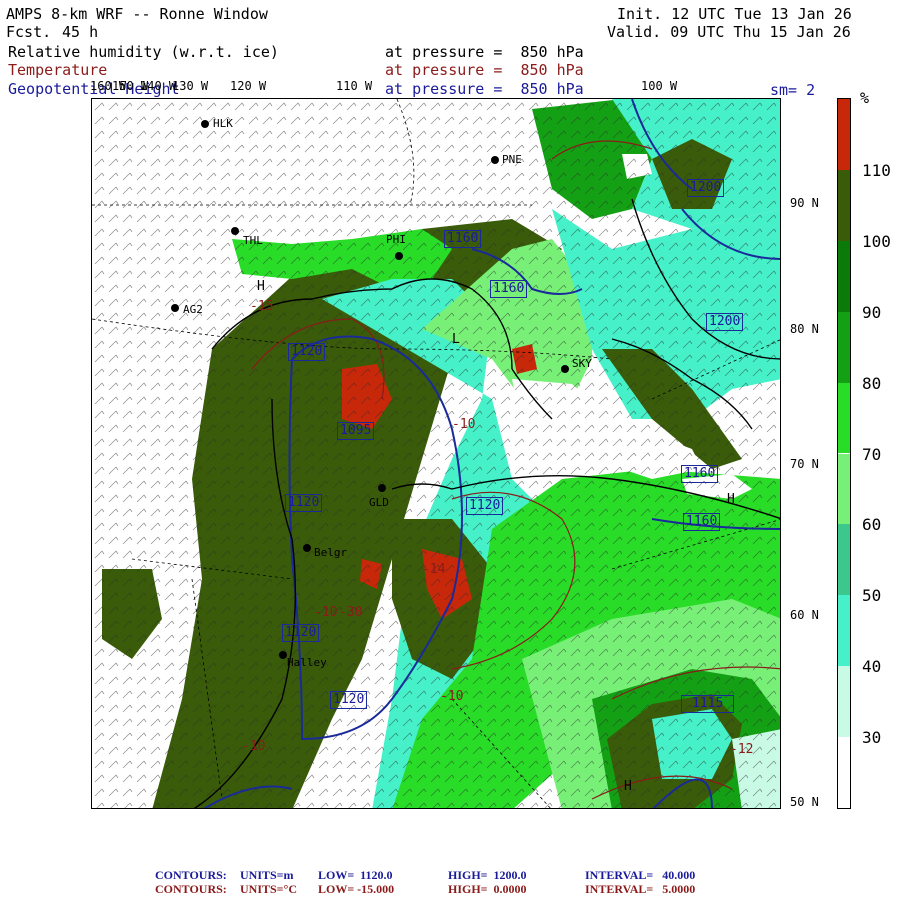 Image resolution: width=900 pixels, height=900 pixels. Describe the element at coordinates (354, 86) in the screenshot. I see `lon-label-110w: 110 W` at that location.